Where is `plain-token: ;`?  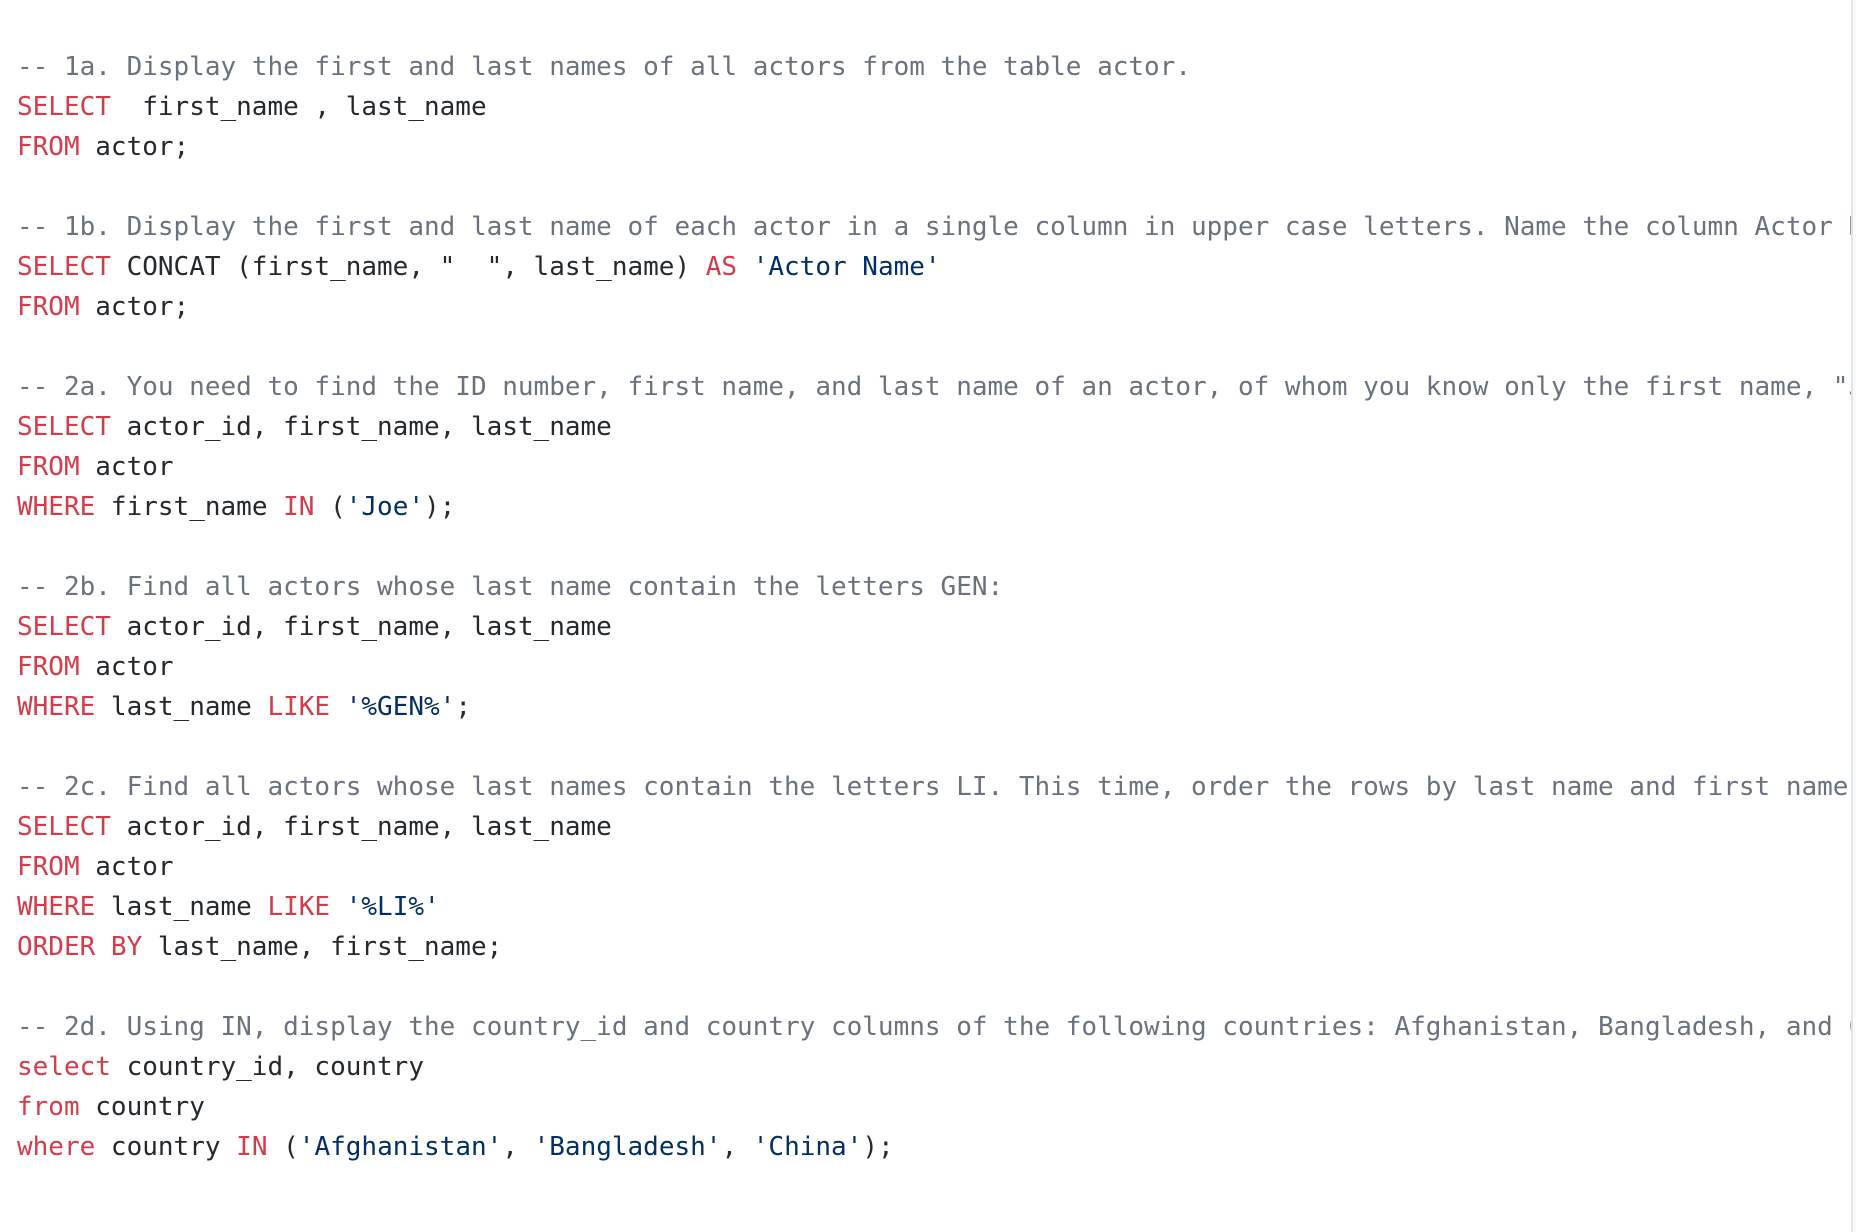 plain-token: ; is located at coordinates (463, 707).